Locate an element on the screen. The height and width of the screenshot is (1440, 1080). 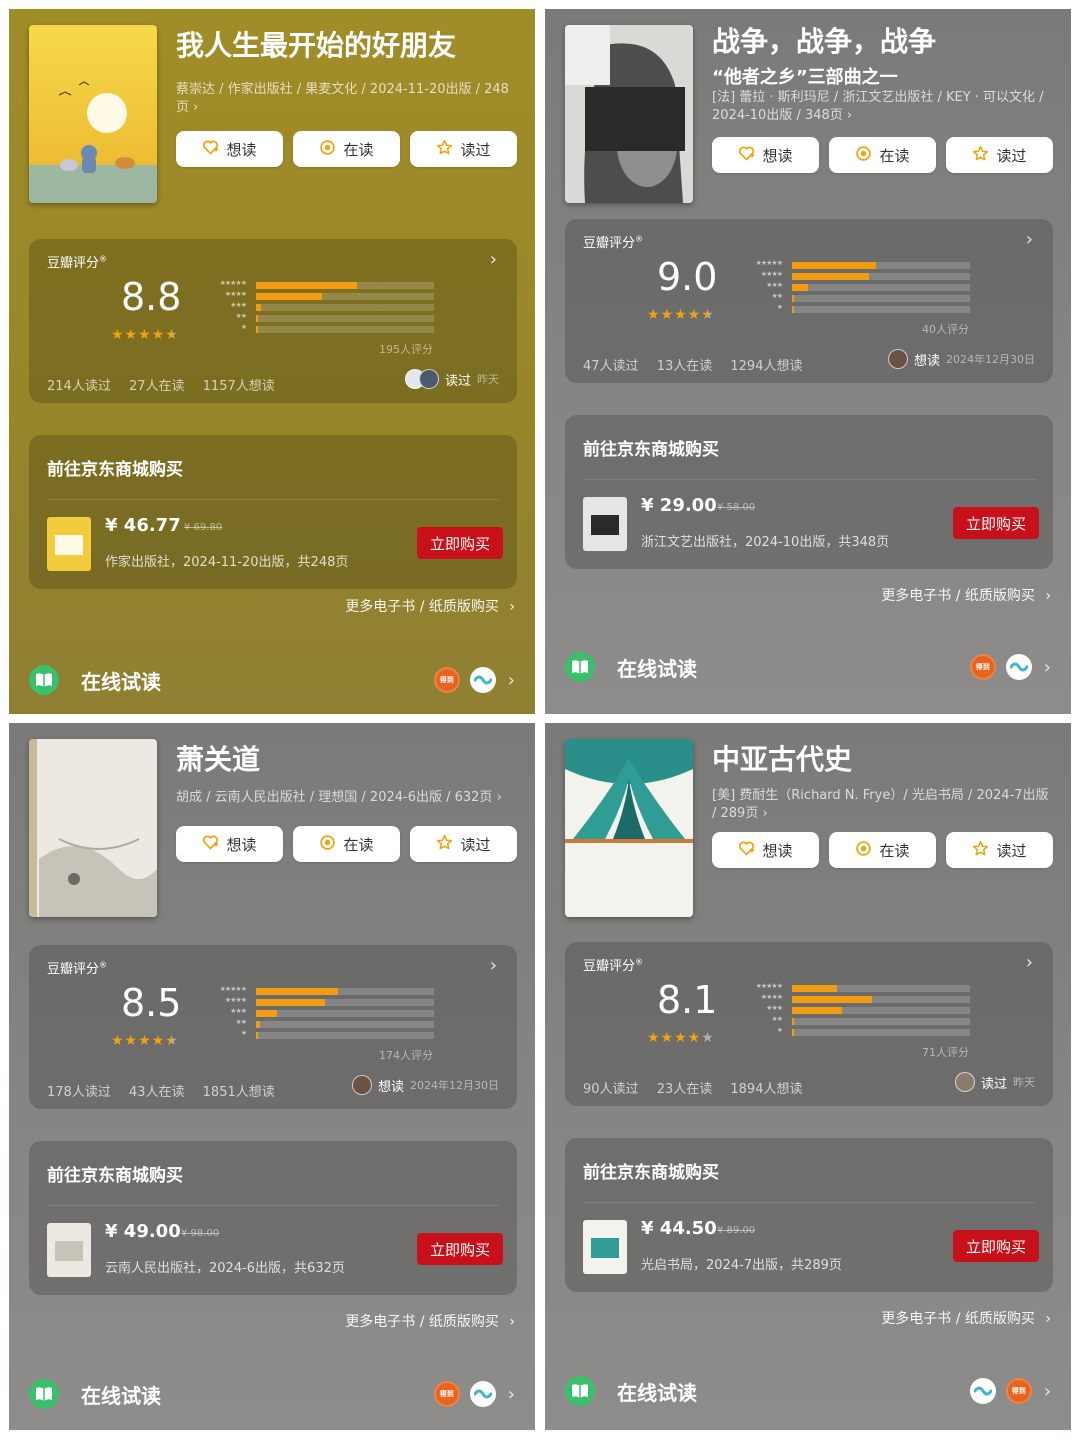
book-title: 萧关道 is located at coordinates (218, 759).